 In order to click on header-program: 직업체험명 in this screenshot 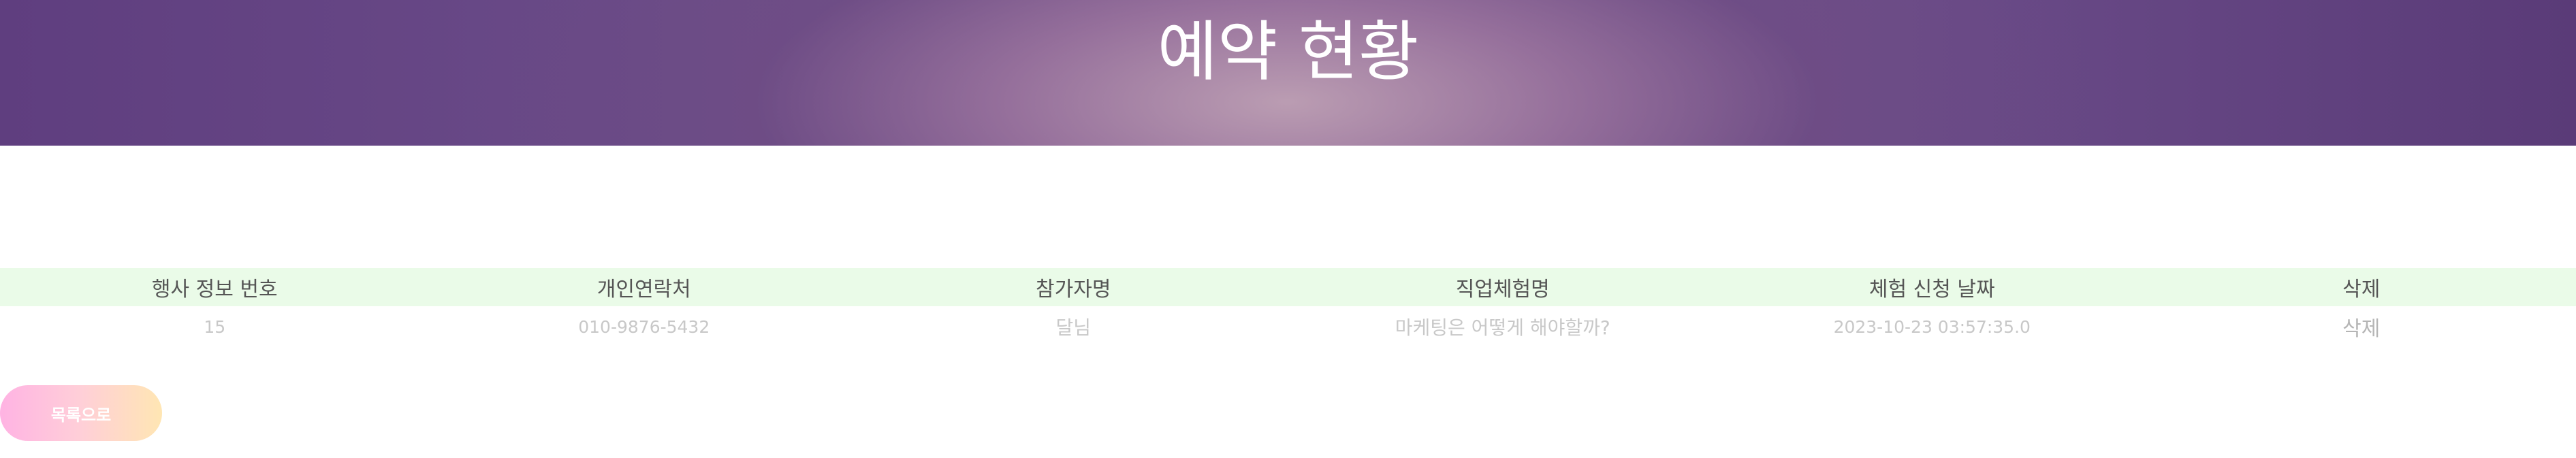, I will do `click(1502, 290)`.